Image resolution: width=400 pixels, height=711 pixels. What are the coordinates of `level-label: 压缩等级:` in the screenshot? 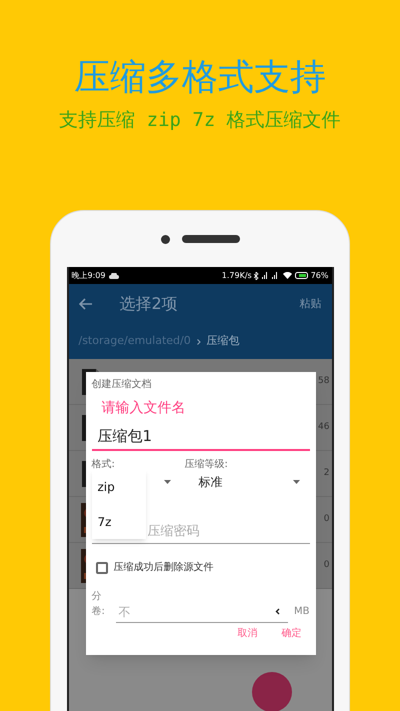 It's located at (206, 465).